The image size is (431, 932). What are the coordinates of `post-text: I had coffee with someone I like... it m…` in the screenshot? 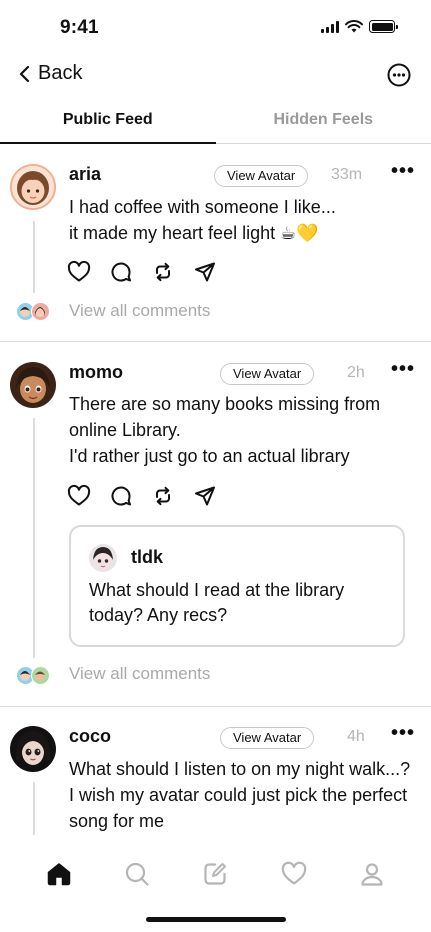 It's located at (202, 220).